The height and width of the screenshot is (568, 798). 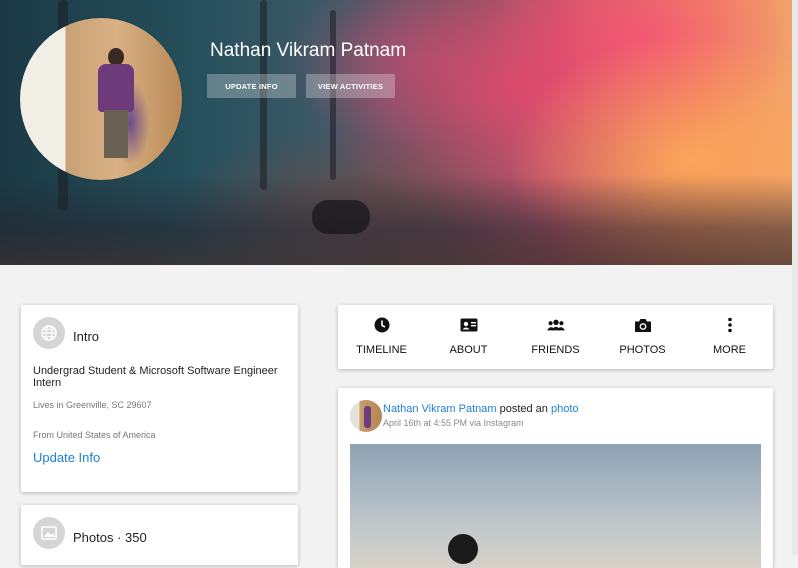 I want to click on tab-friends: FRIENDS, so click(x=555, y=337).